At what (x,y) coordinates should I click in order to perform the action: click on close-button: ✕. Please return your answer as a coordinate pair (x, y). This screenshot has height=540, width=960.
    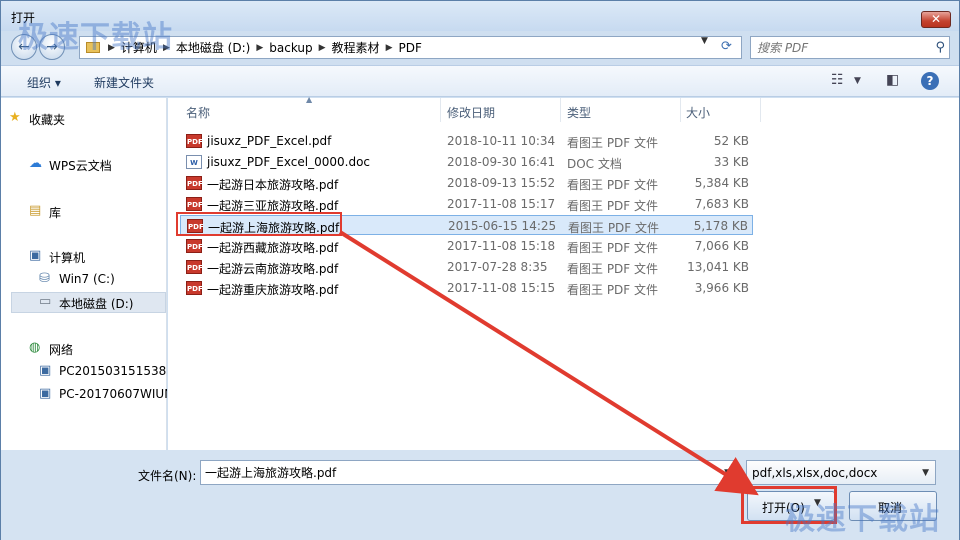
    Looking at the image, I should click on (936, 19).